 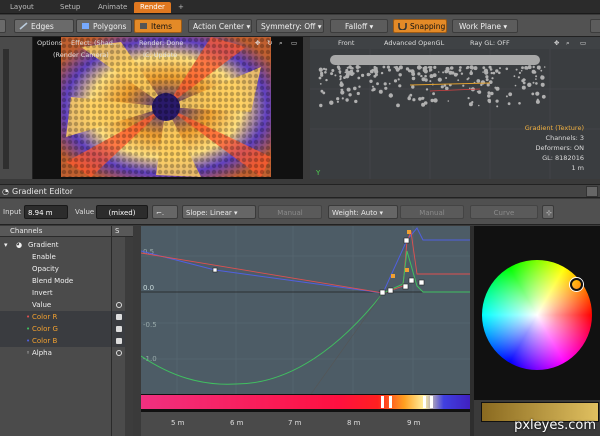 I want to click on ruler-tick-label: 8 m, so click(x=354, y=423).